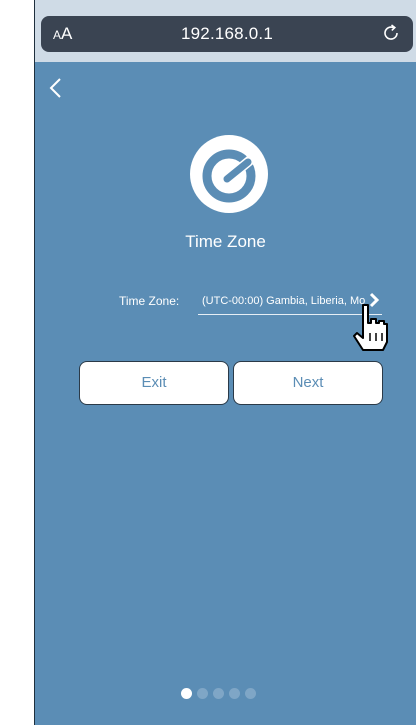  Describe the element at coordinates (225, 241) in the screenshot. I see `page-title: Time Zone` at that location.